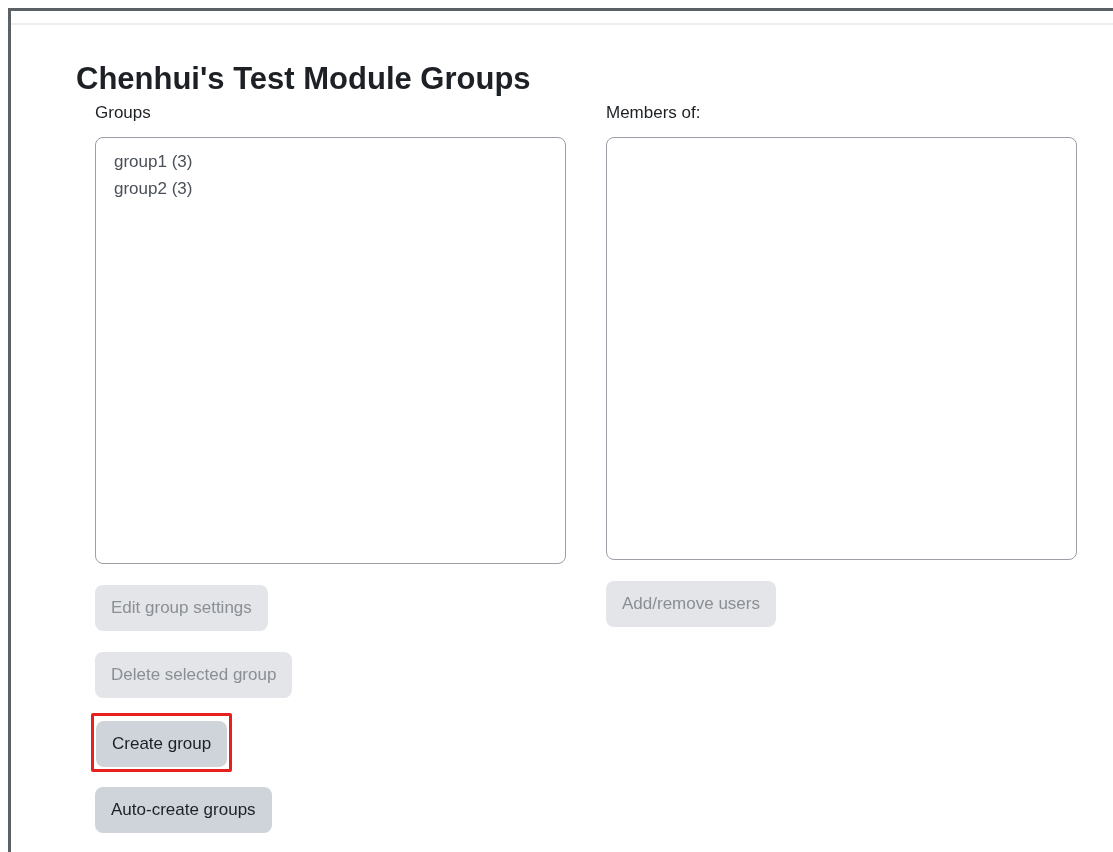  I want to click on list-option: group2 (3), so click(330, 188).